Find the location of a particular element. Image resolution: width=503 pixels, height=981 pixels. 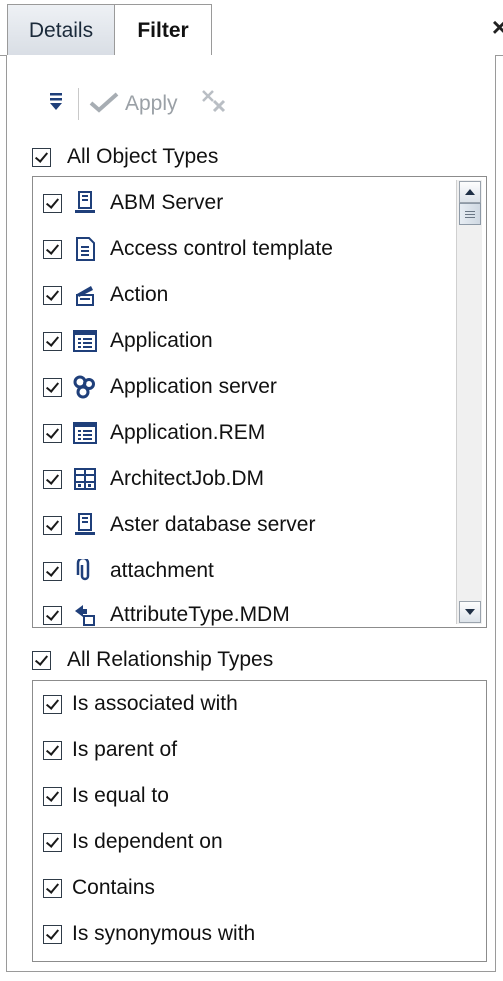

filter-toolbar: Apply is located at coordinates (138, 104).